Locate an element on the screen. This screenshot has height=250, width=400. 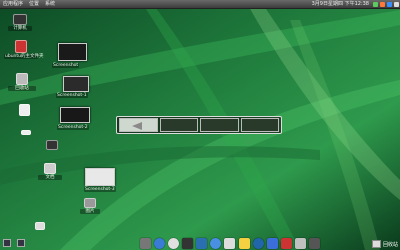
menu-applications: 应用程序 is located at coordinates (13, 4).